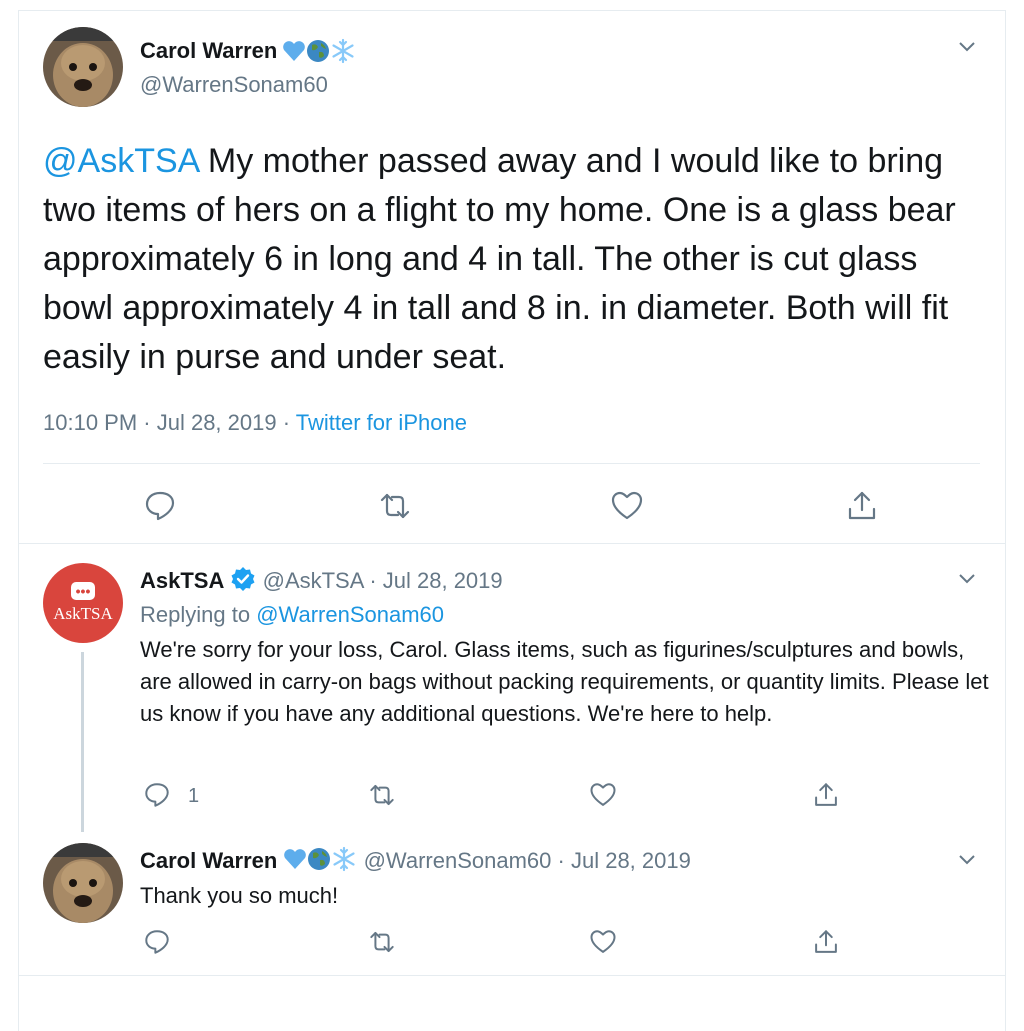 The width and height of the screenshot is (1024, 1031). Describe the element at coordinates (83, 613) in the screenshot. I see `avatar-label: AskTSA` at that location.